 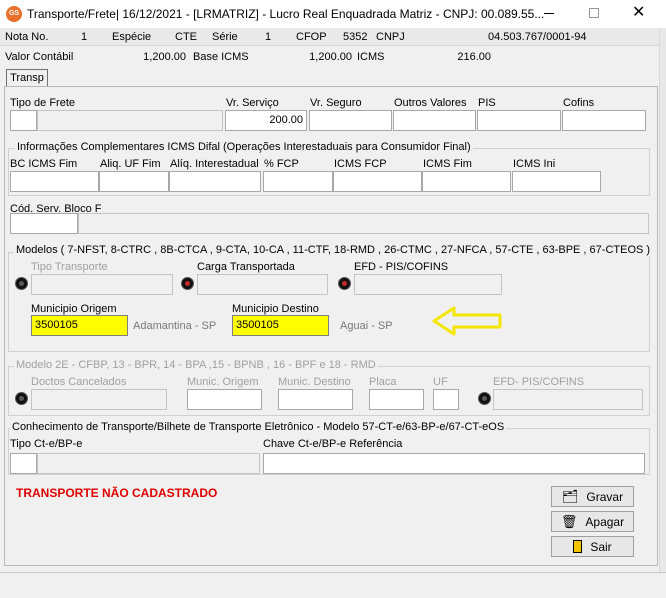 What do you see at coordinates (605, 521) in the screenshot?
I see `apagar-label: Apagar` at bounding box center [605, 521].